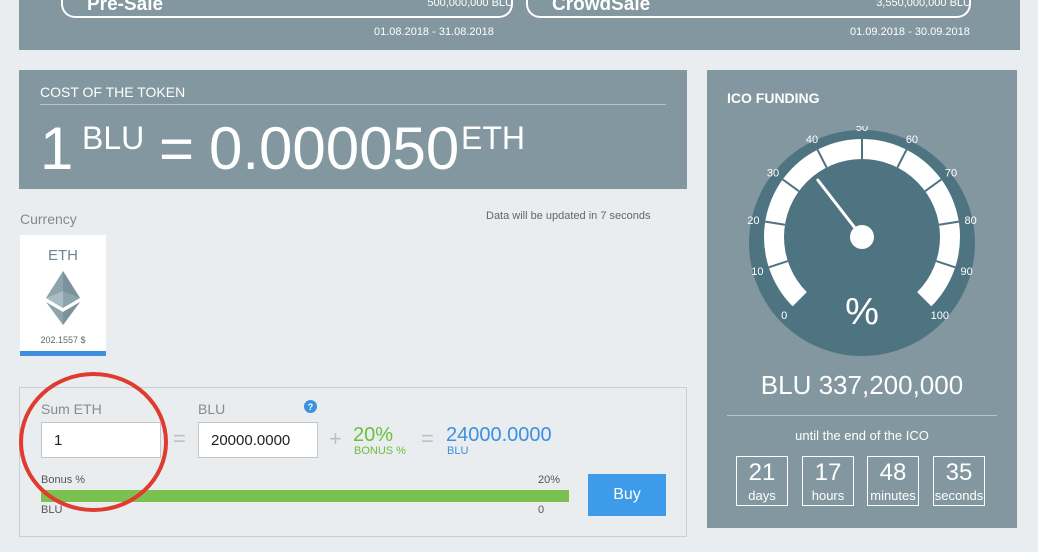 The height and width of the screenshot is (552, 1038). What do you see at coordinates (63, 255) in the screenshot?
I see `currency-code: ETH` at bounding box center [63, 255].